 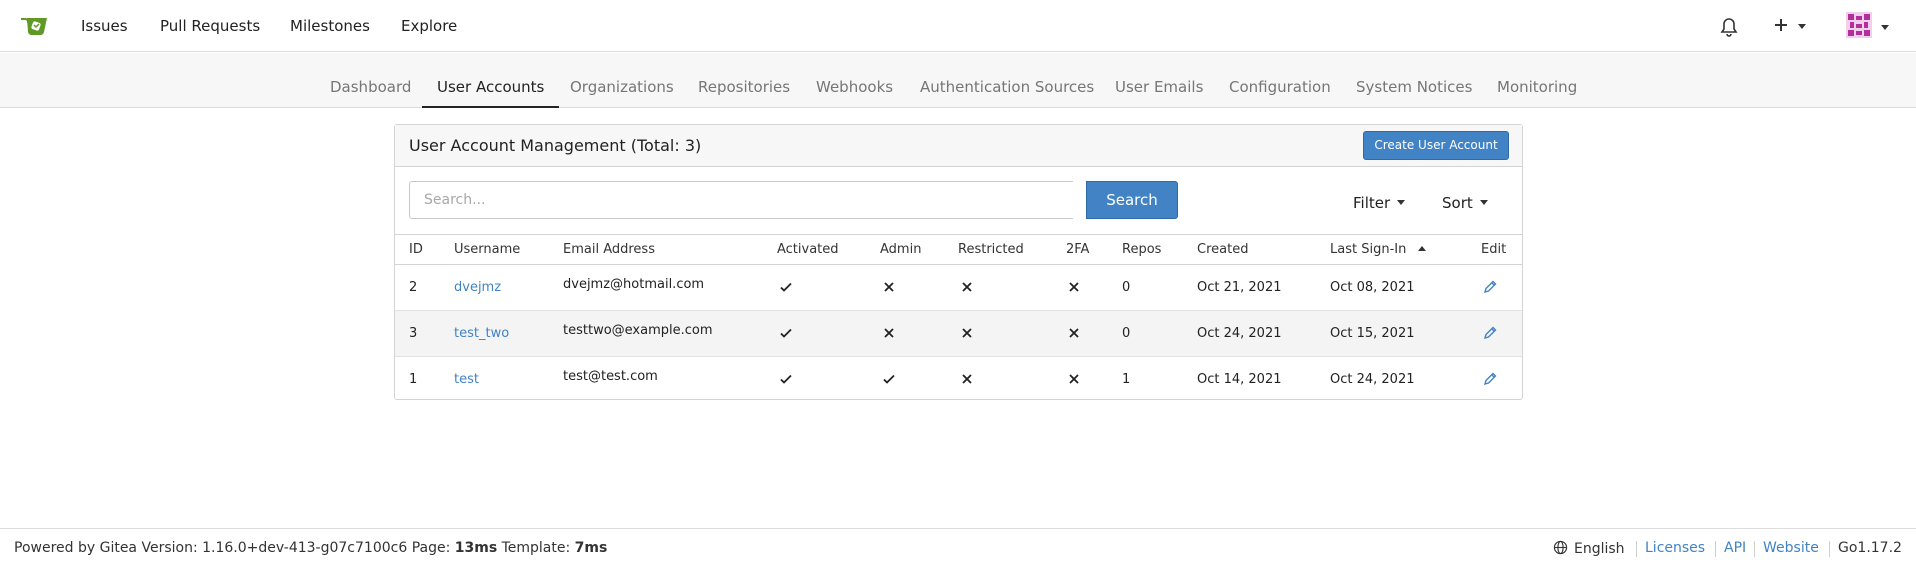 What do you see at coordinates (1239, 287) in the screenshot?
I see `cell-created: Oct 21, 2021` at bounding box center [1239, 287].